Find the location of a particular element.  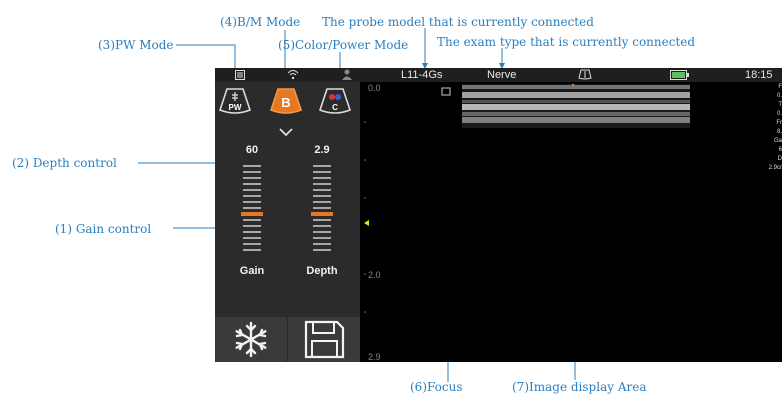

pw-mode-button: PW is located at coordinates (235, 101).